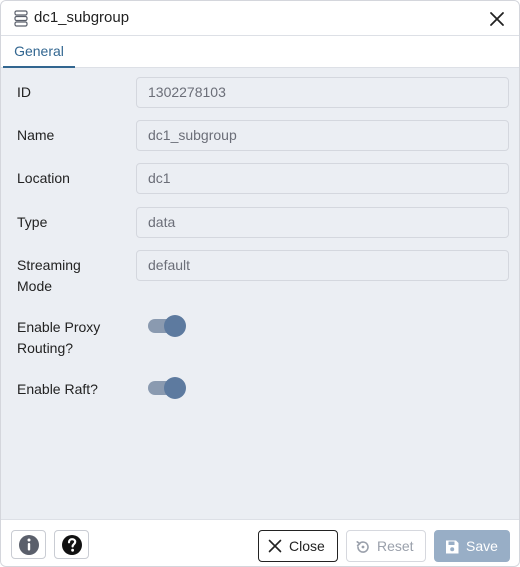  What do you see at coordinates (45, 348) in the screenshot?
I see `proxy-routing-label-line2: Routing?` at bounding box center [45, 348].